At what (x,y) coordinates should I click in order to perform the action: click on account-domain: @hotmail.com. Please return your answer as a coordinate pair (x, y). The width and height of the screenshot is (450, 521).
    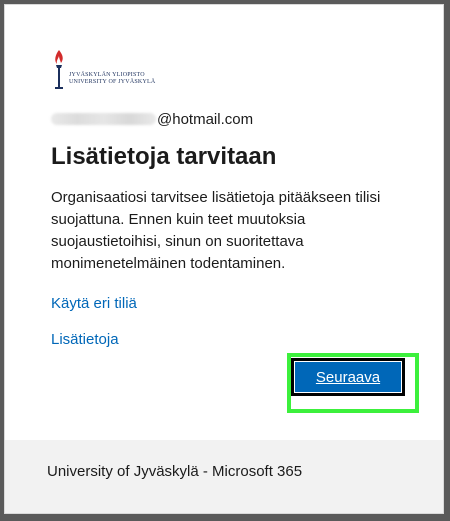
    Looking at the image, I should click on (205, 119).